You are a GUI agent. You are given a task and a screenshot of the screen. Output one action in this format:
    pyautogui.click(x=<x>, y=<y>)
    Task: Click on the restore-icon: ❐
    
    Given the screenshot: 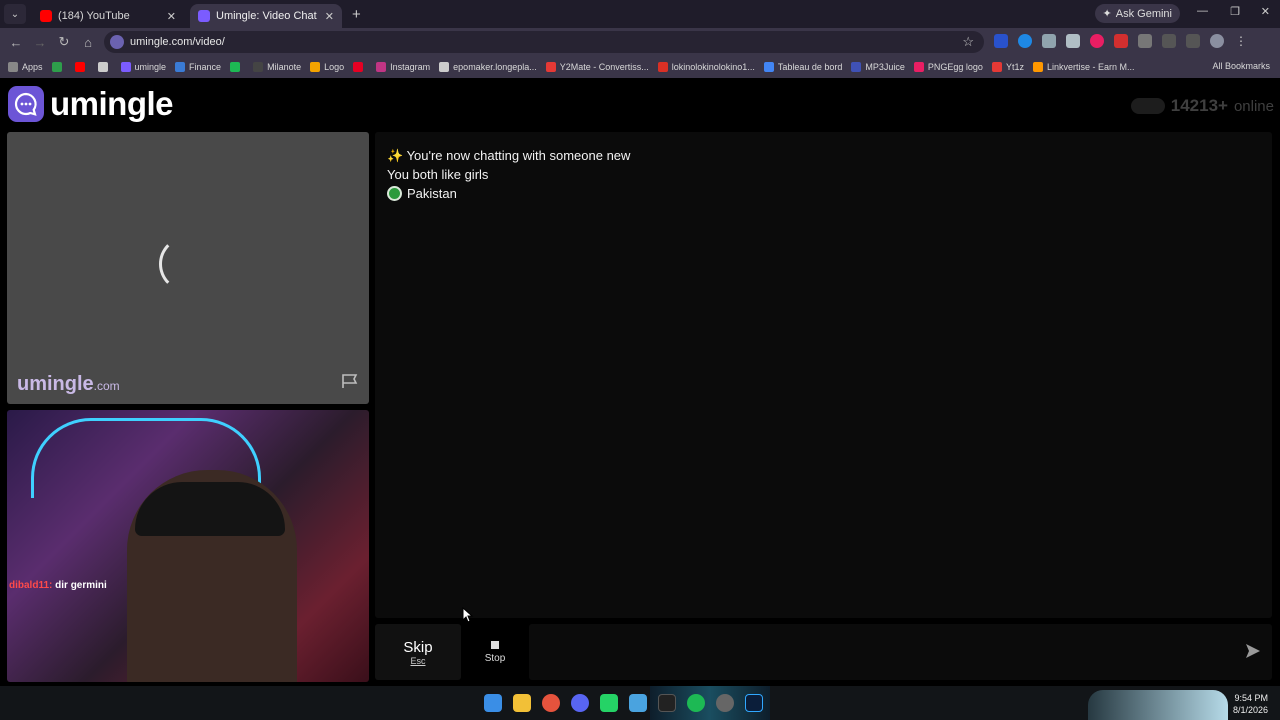 What is the action you would take?
    pyautogui.click(x=1235, y=11)
    